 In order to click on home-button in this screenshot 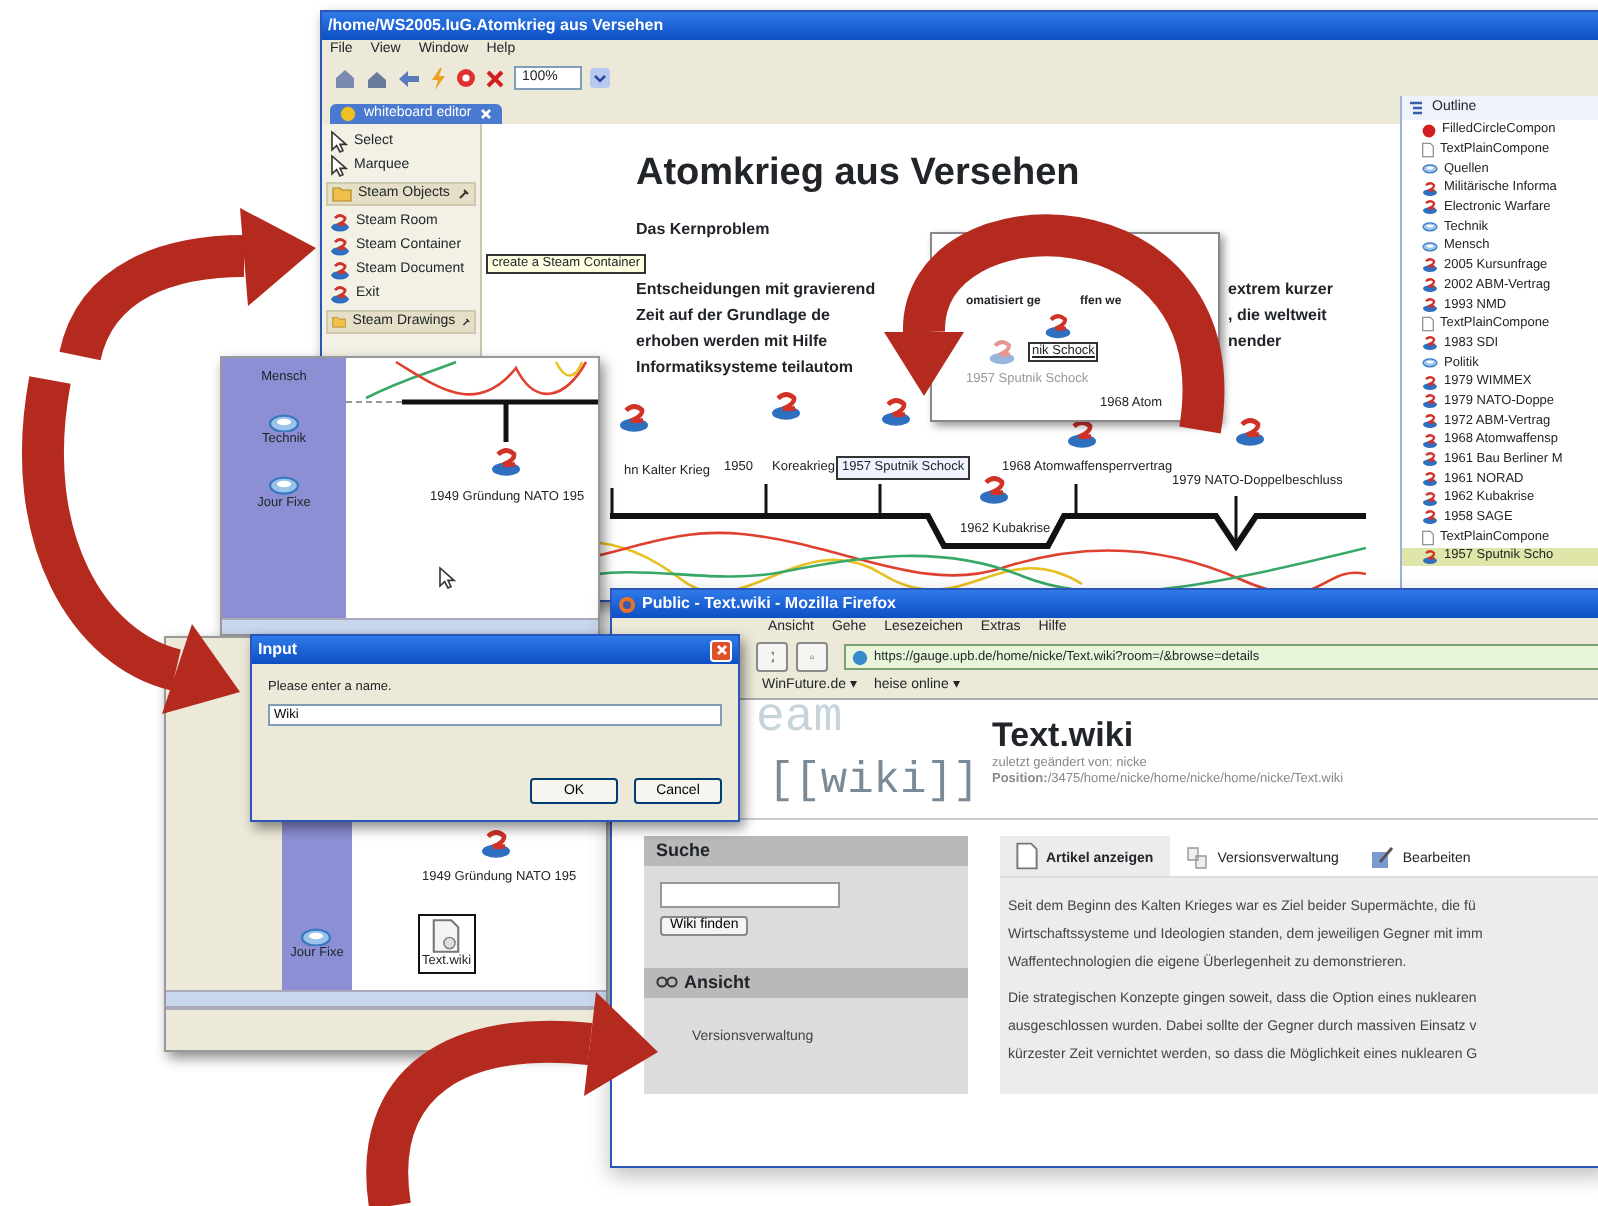, I will do `click(812, 657)`.